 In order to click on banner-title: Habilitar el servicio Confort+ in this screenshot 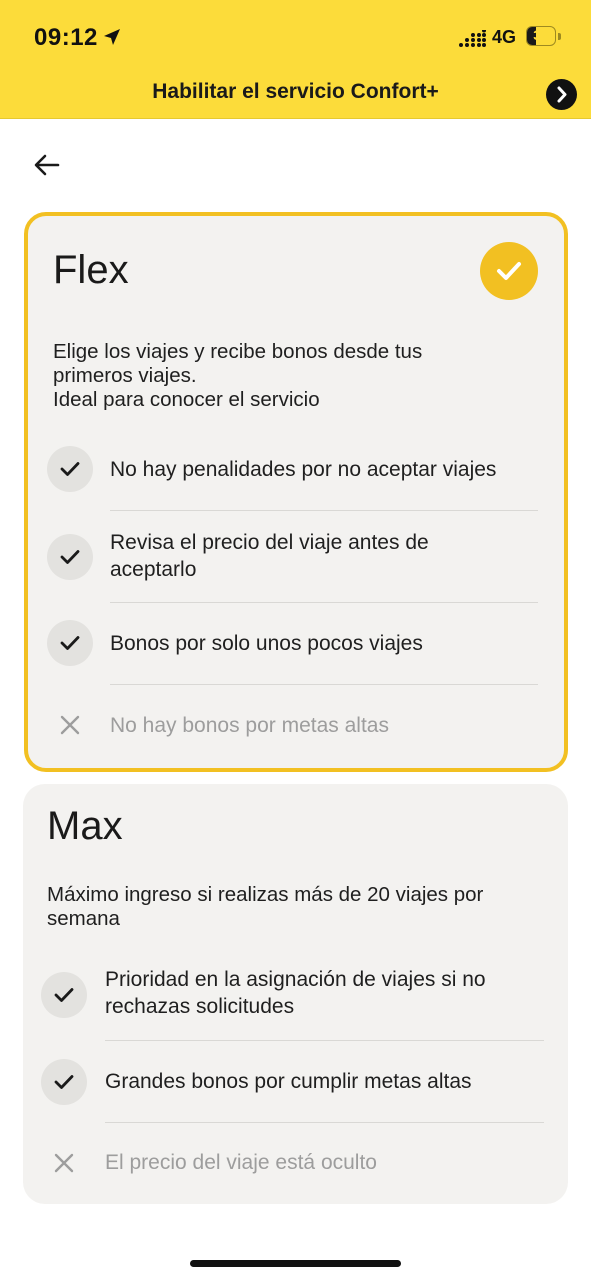, I will do `click(295, 92)`.